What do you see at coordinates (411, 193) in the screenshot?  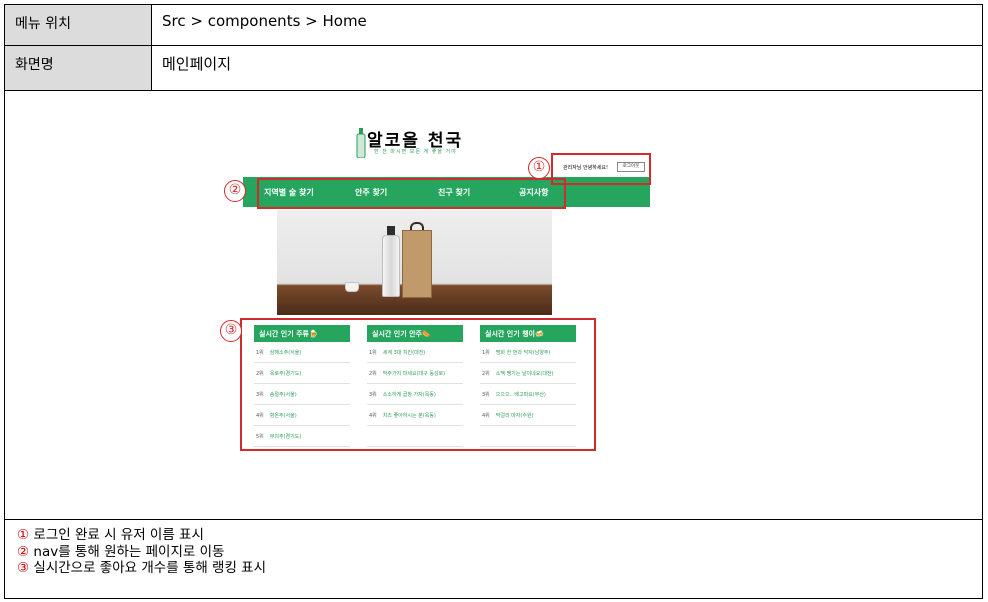 I see `annotation-box-nav` at bounding box center [411, 193].